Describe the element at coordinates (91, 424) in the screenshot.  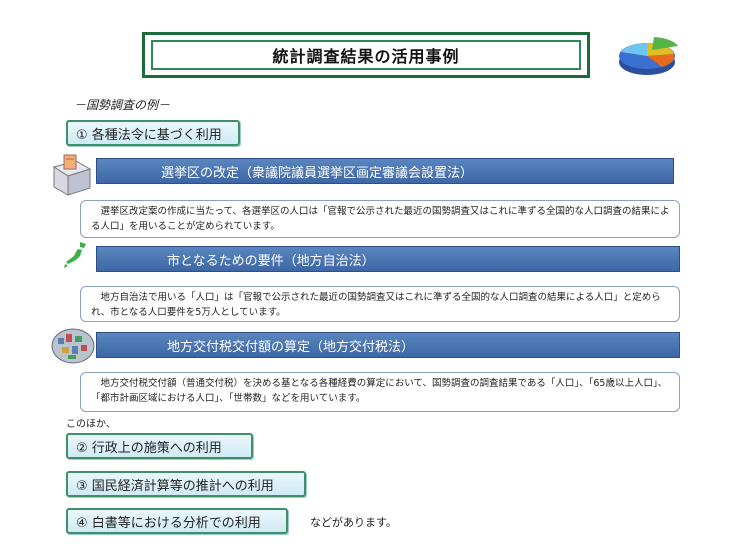
I see `other-intro: このほか、` at that location.